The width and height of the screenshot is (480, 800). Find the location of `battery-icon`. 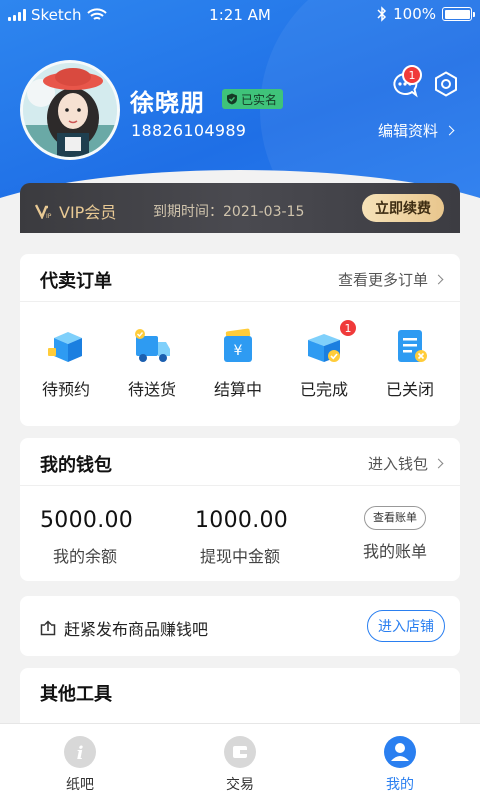

battery-icon is located at coordinates (458, 14).